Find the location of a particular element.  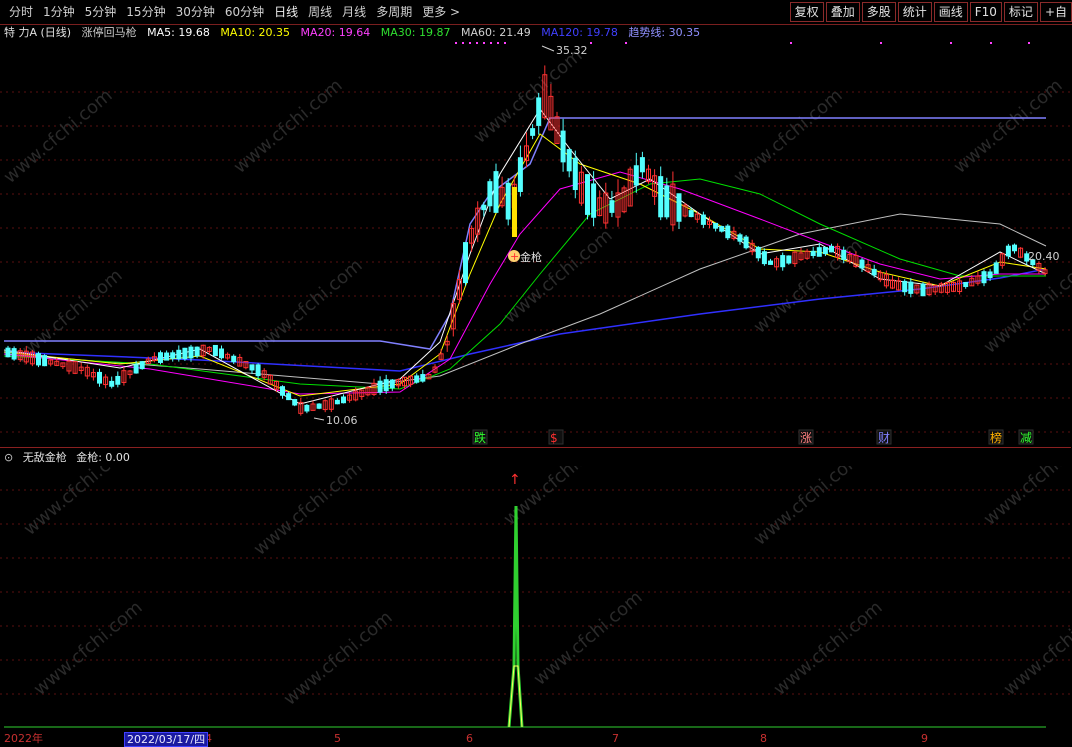

axis-label-aug: 8 is located at coordinates (763, 738).